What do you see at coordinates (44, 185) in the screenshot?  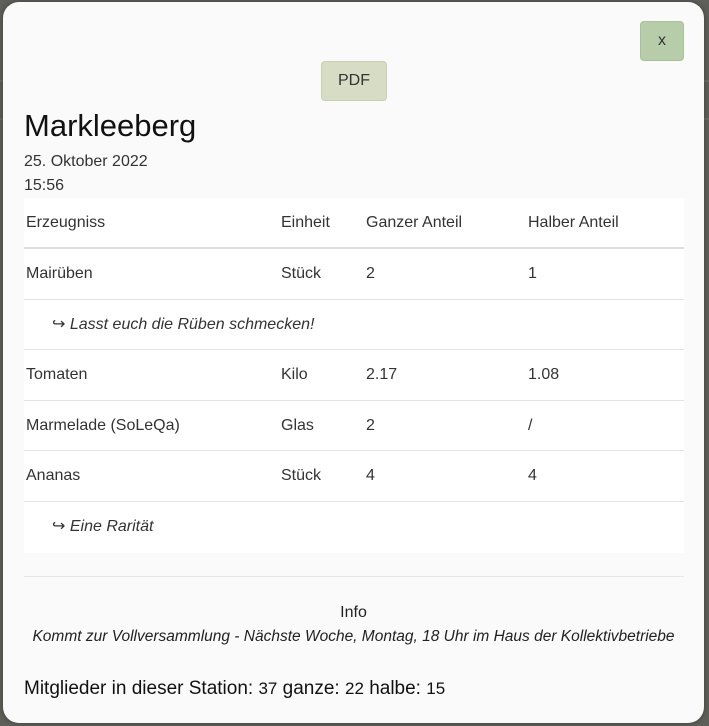 I see `time-text: 15:56` at bounding box center [44, 185].